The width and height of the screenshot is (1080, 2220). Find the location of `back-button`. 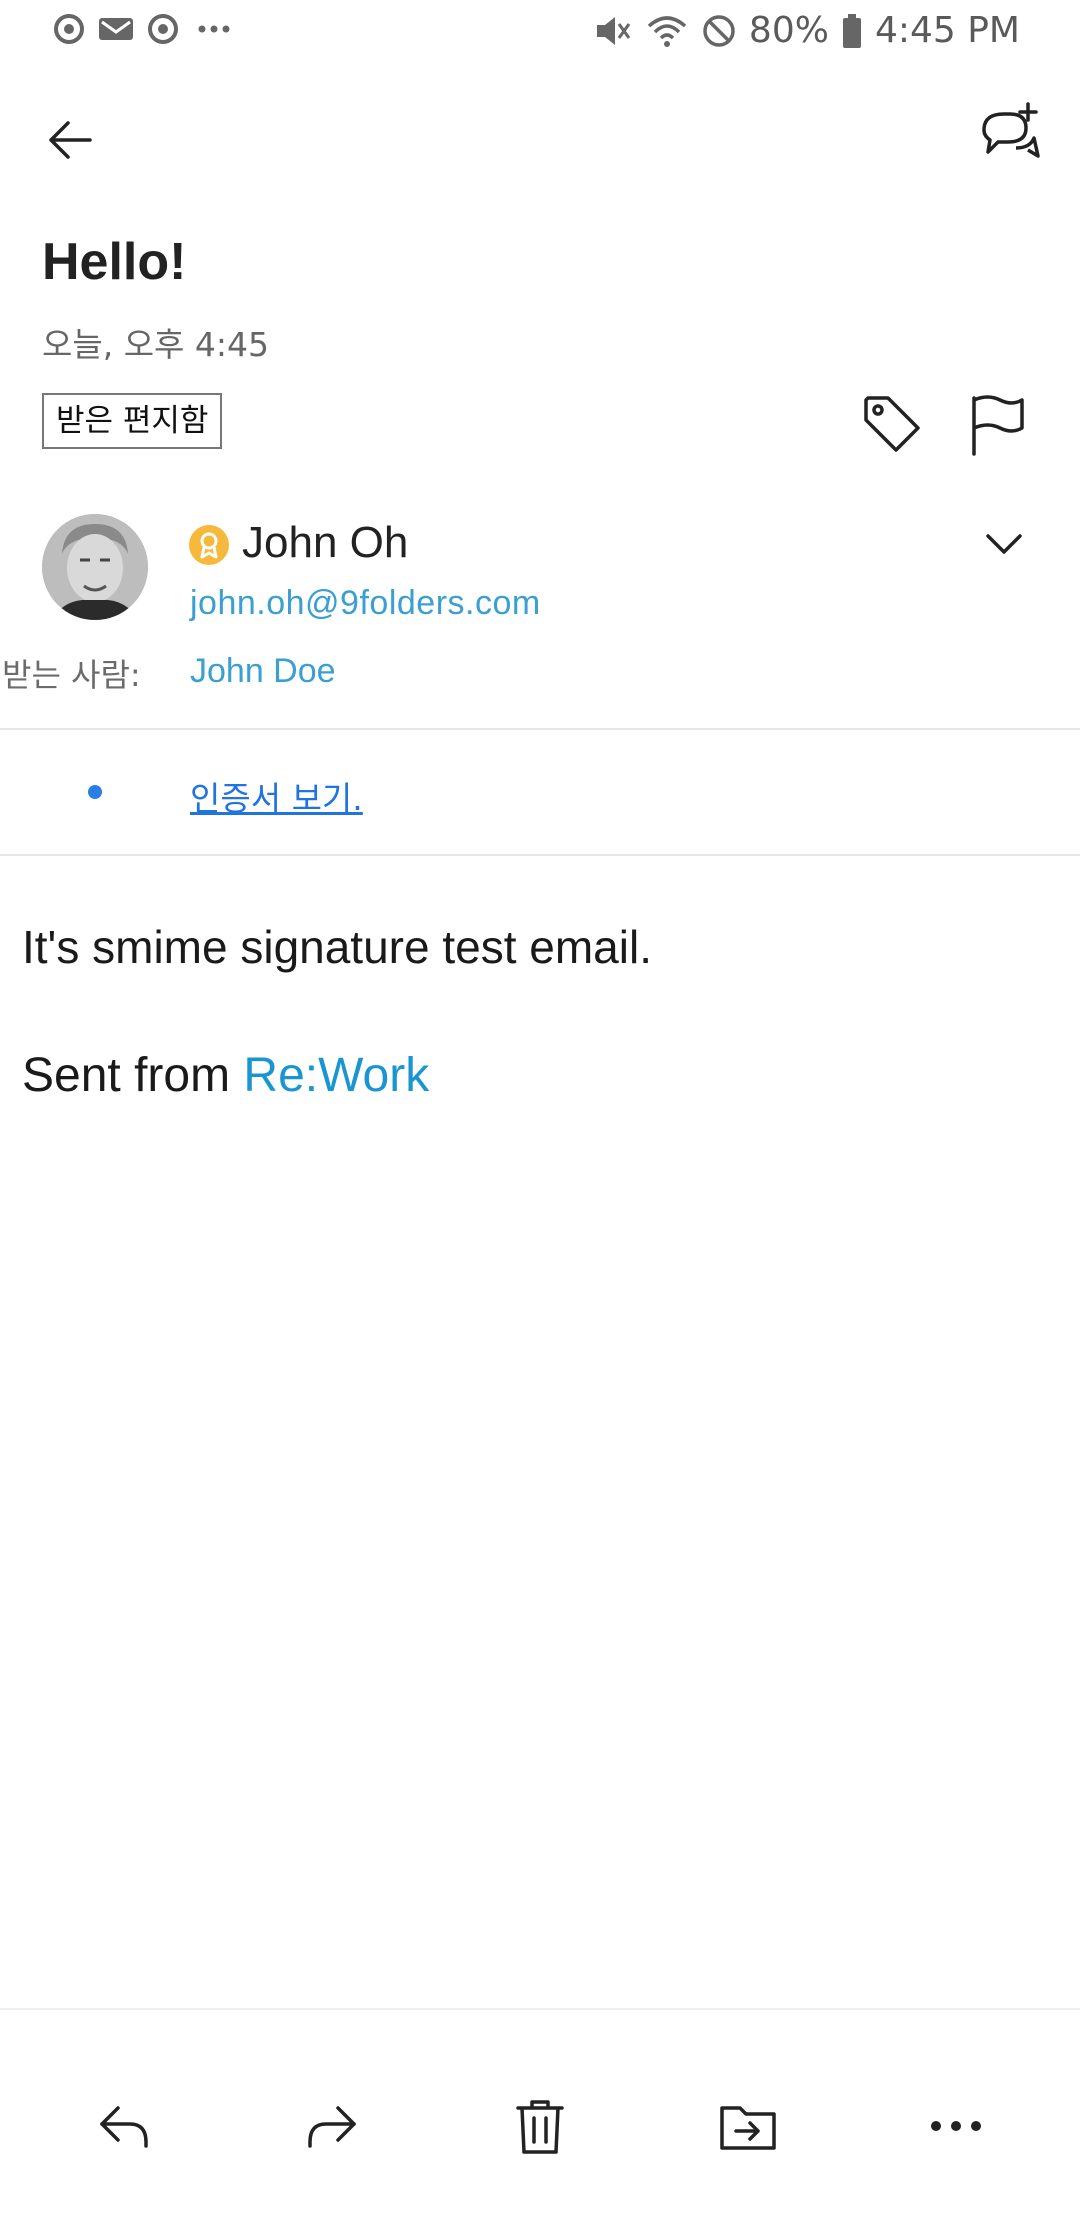

back-button is located at coordinates (72, 140).